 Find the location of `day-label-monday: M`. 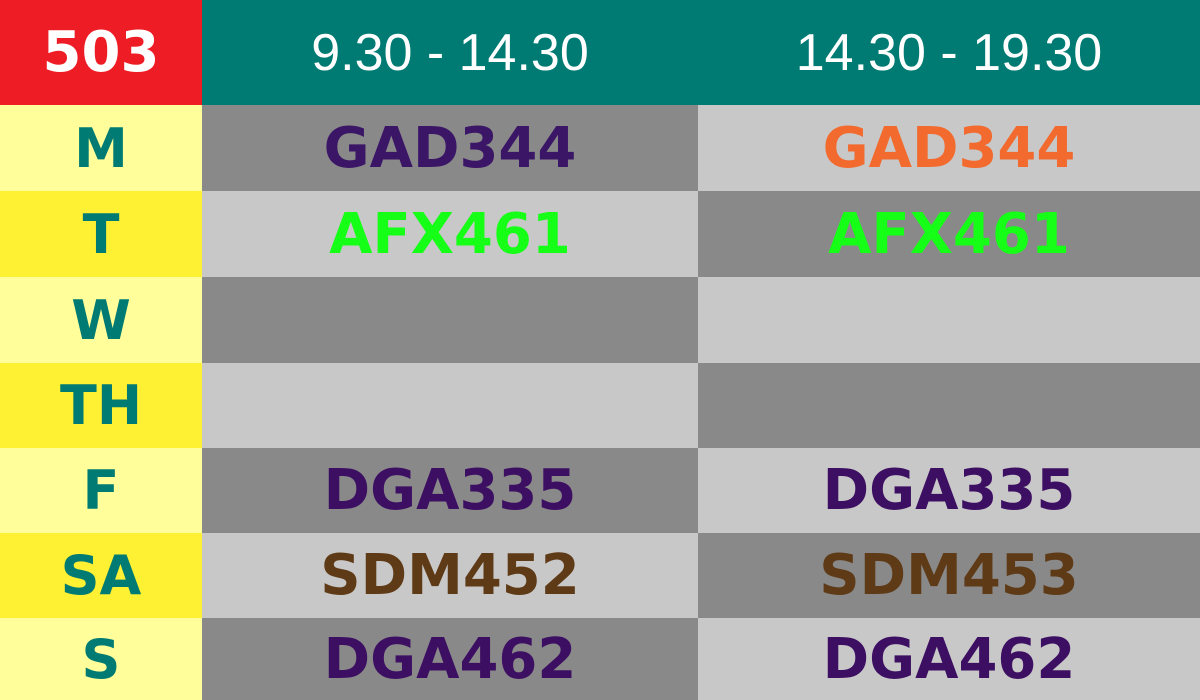

day-label-monday: M is located at coordinates (101, 148).